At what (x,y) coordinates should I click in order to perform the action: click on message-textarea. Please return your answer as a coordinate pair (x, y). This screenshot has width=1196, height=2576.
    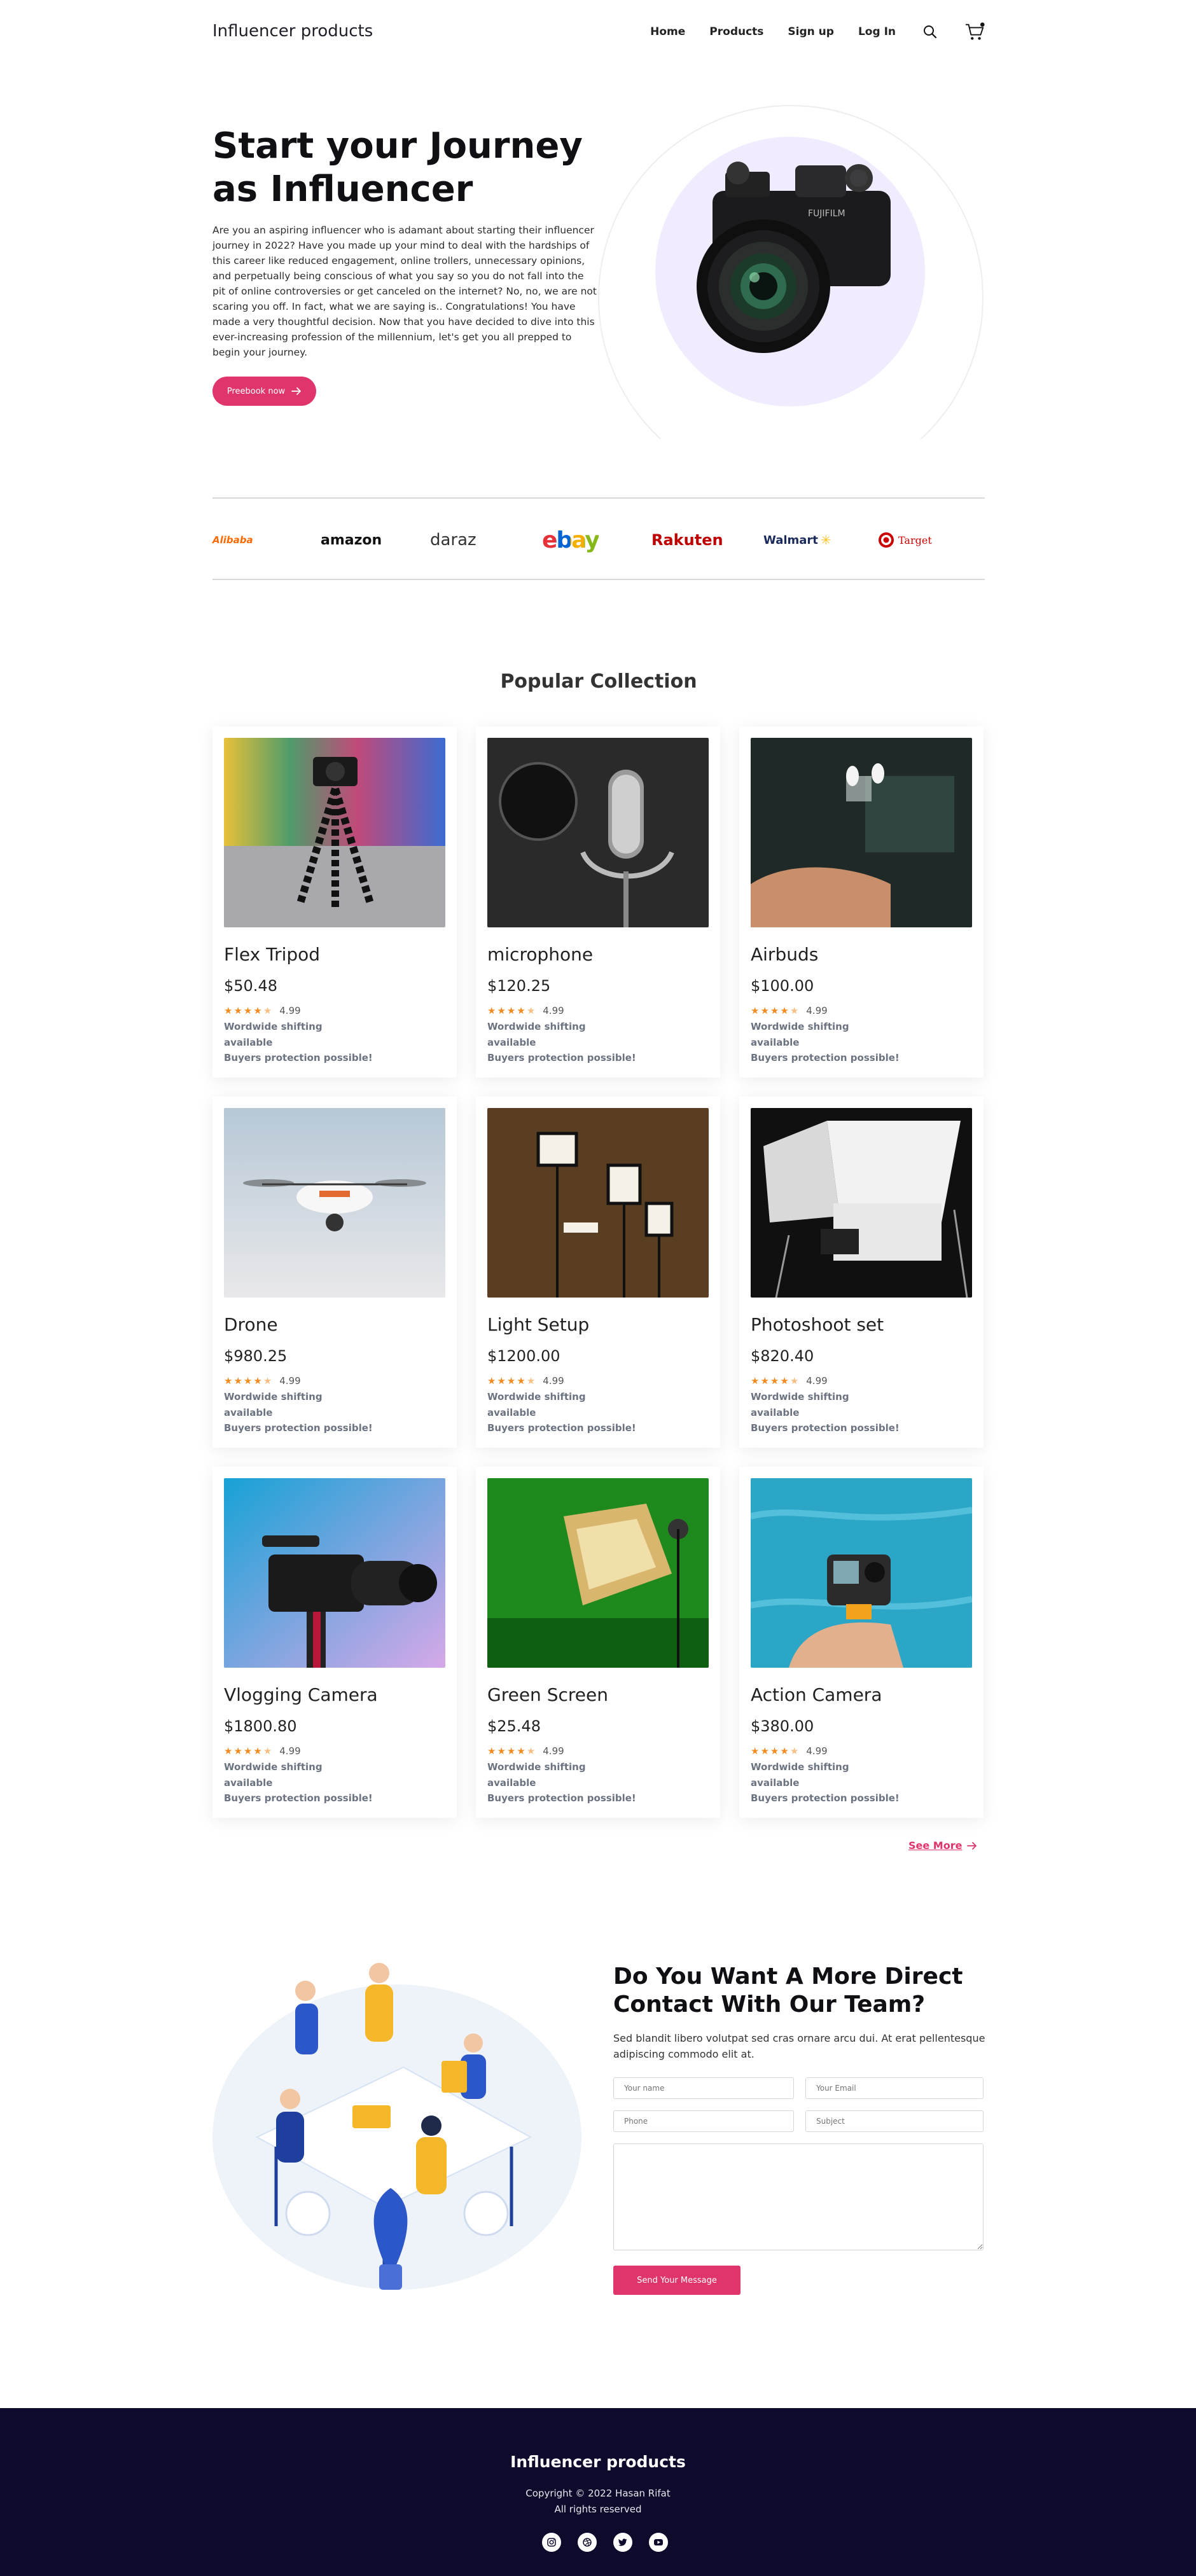
    Looking at the image, I should click on (799, 2196).